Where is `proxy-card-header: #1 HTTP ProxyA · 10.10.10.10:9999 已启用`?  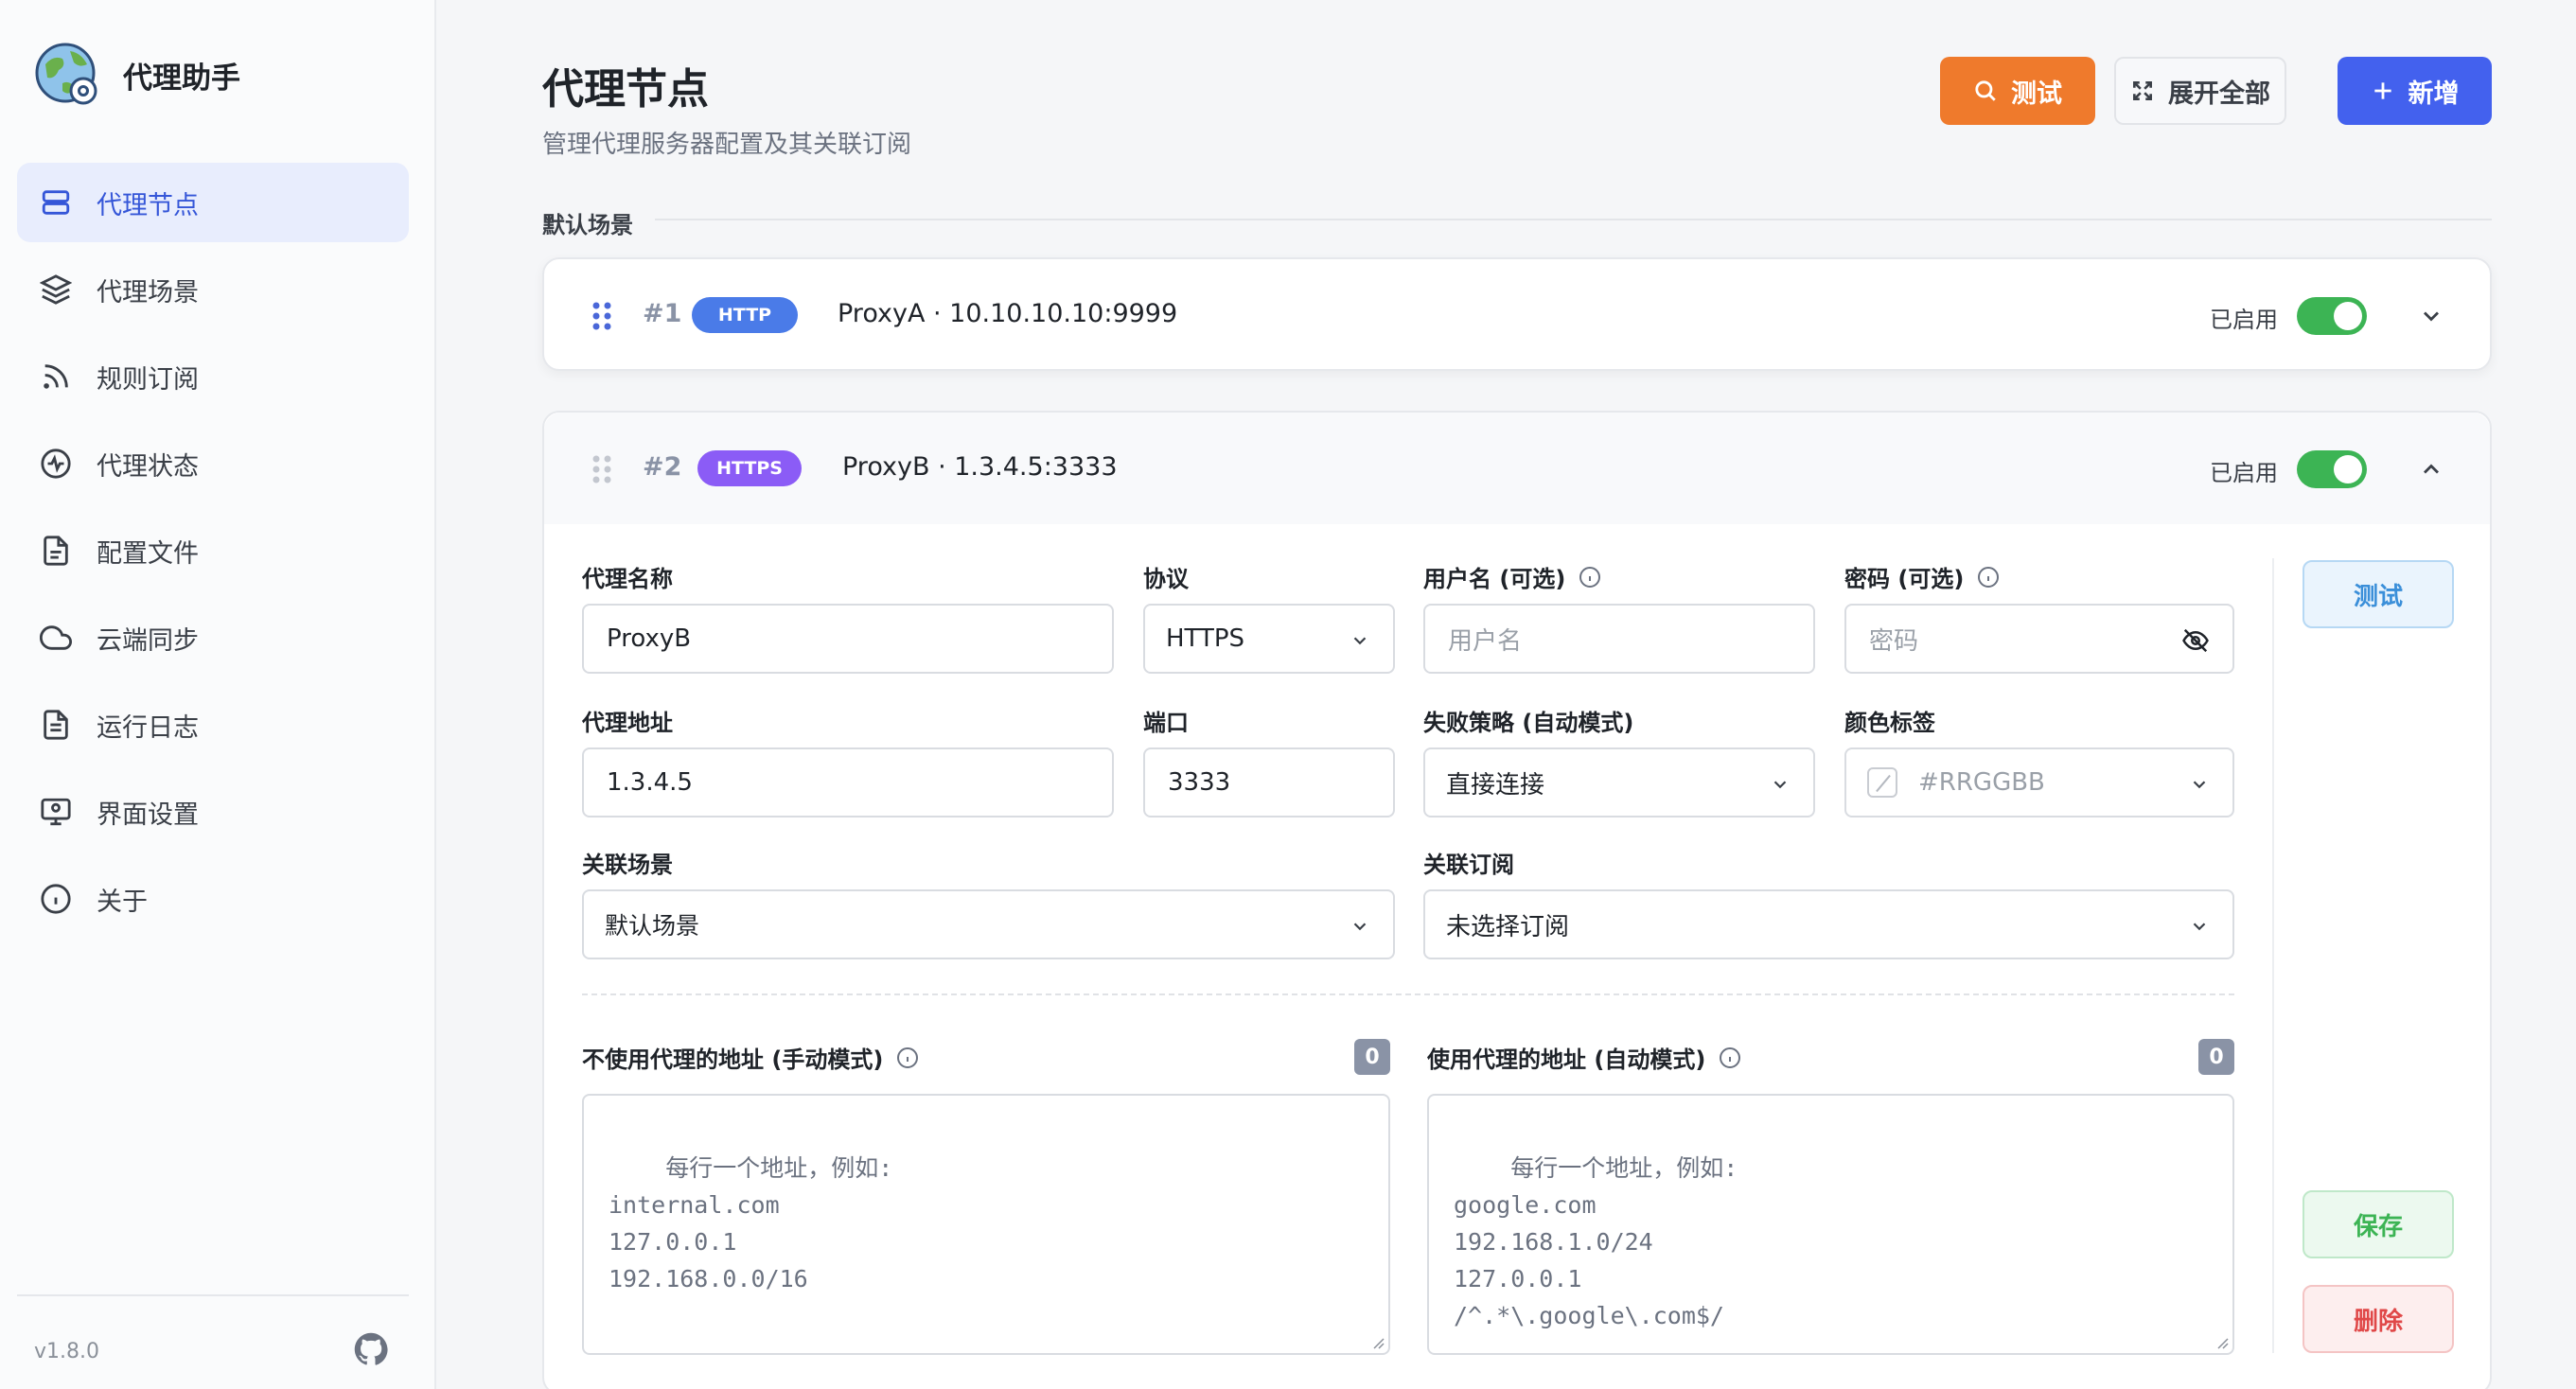
proxy-card-header: #1 HTTP ProxyA · 10.10.10.10:9999 已启用 is located at coordinates (1517, 316).